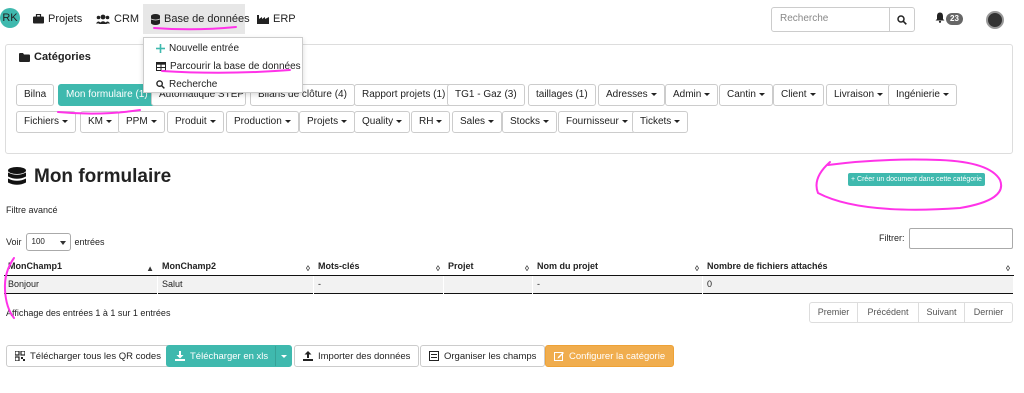  Describe the element at coordinates (284, 19) in the screenshot. I see `nav-erp-label: ERP` at that location.